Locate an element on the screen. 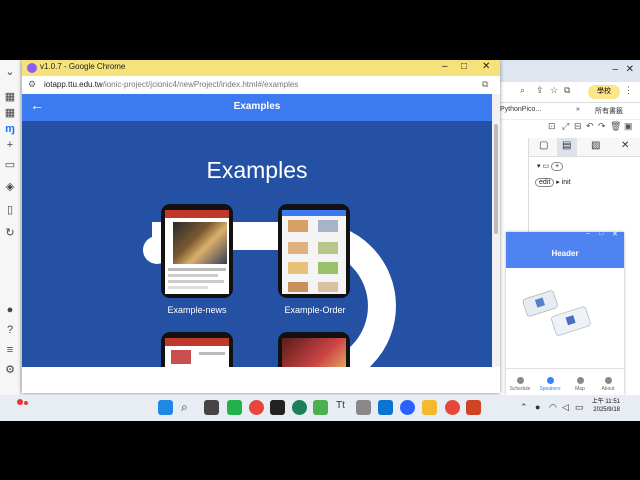  add-icon: + is located at coordinates (10, 145).